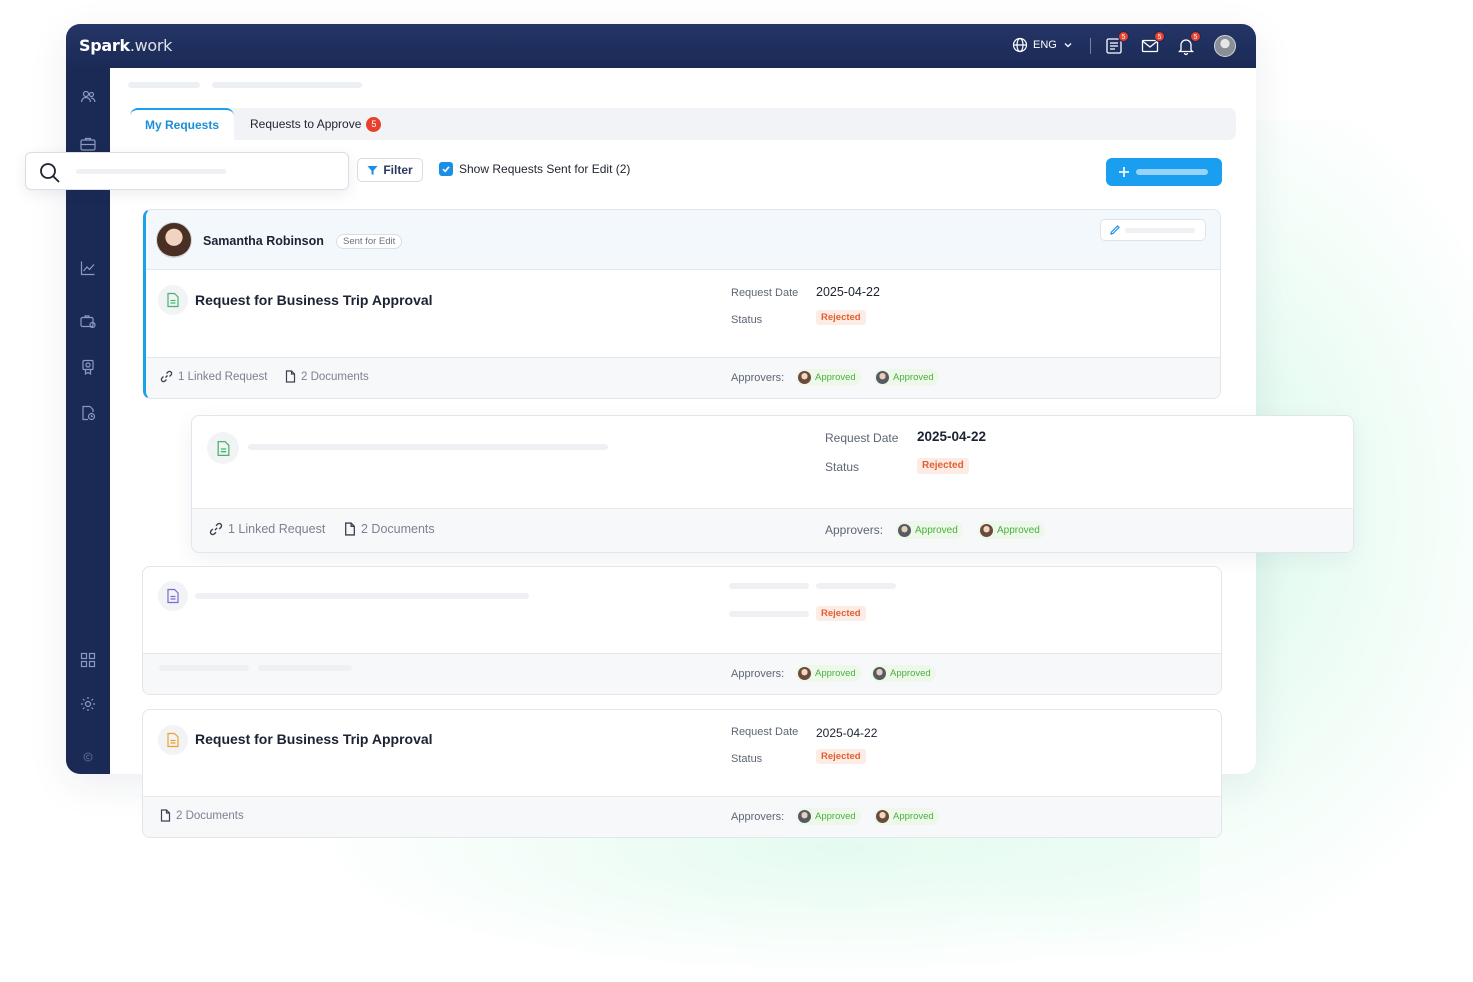  I want to click on edit-button, so click(1153, 230).